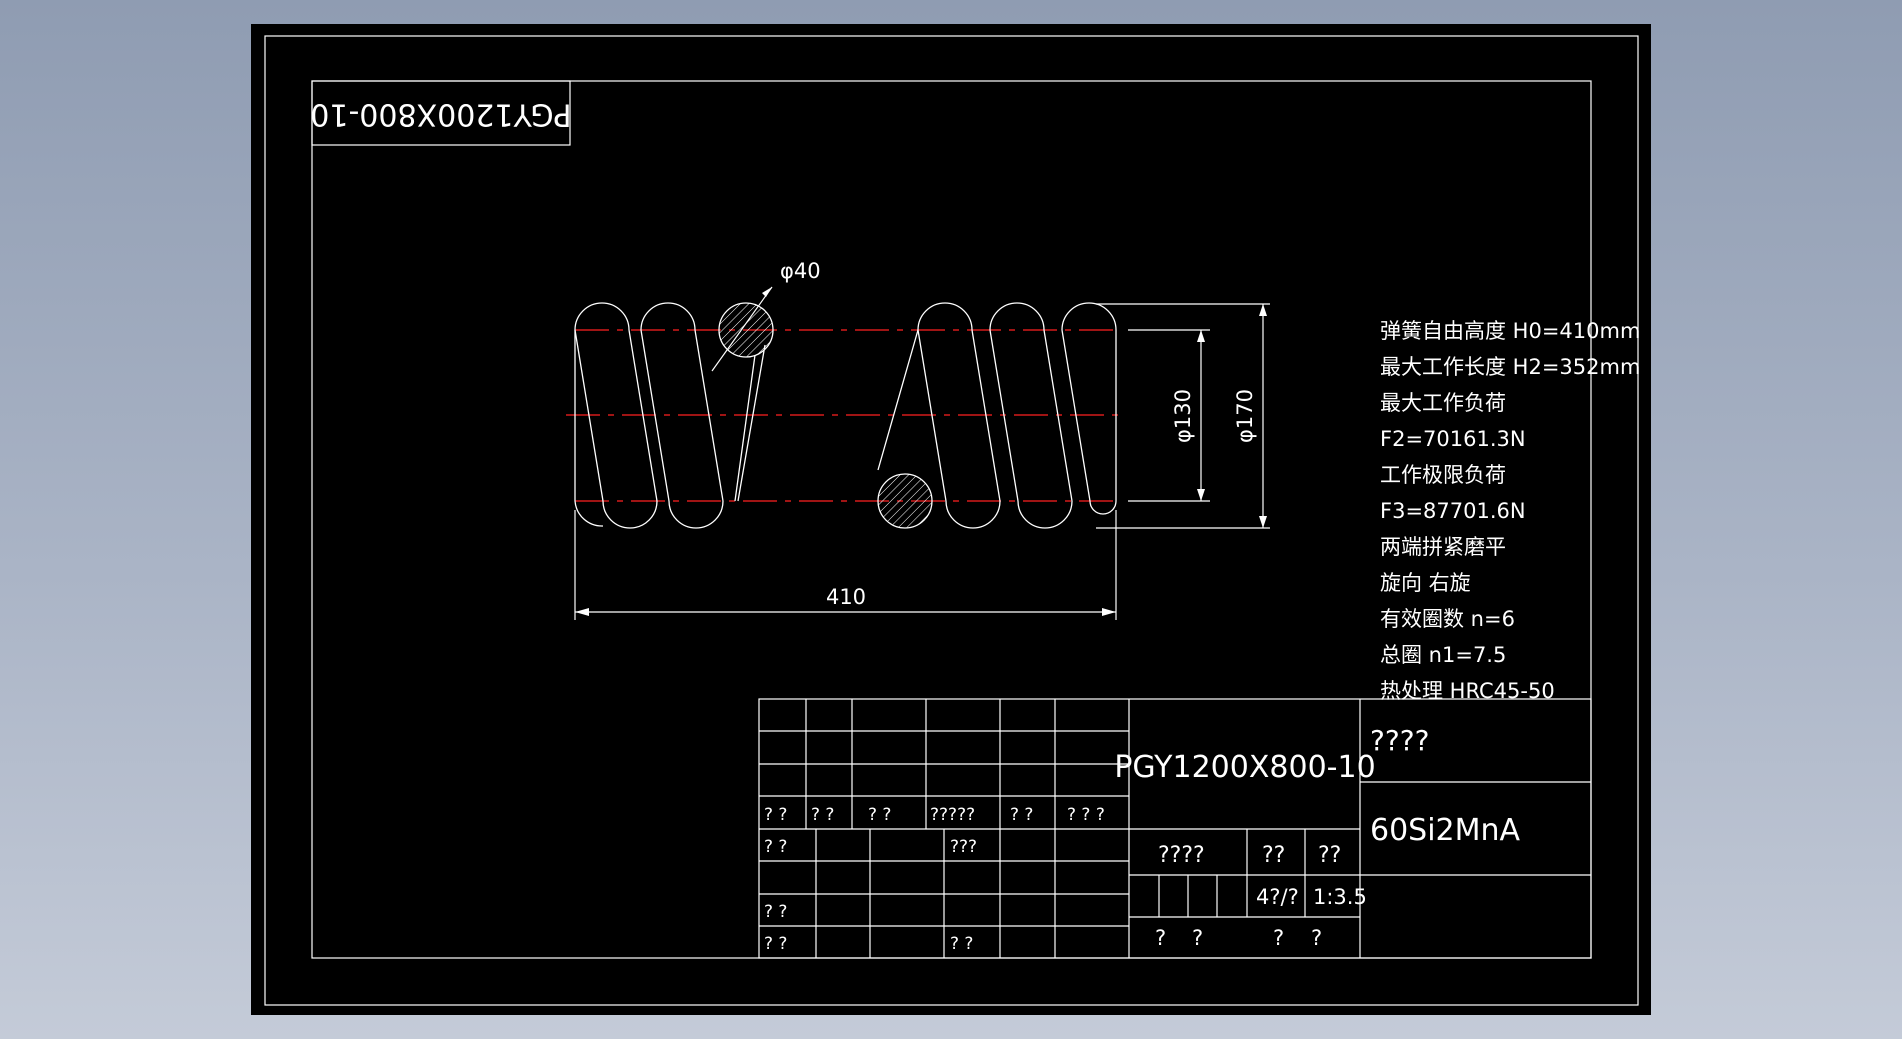 The height and width of the screenshot is (1039, 1902). What do you see at coordinates (846, 597) in the screenshot?
I see `length-label: 410` at bounding box center [846, 597].